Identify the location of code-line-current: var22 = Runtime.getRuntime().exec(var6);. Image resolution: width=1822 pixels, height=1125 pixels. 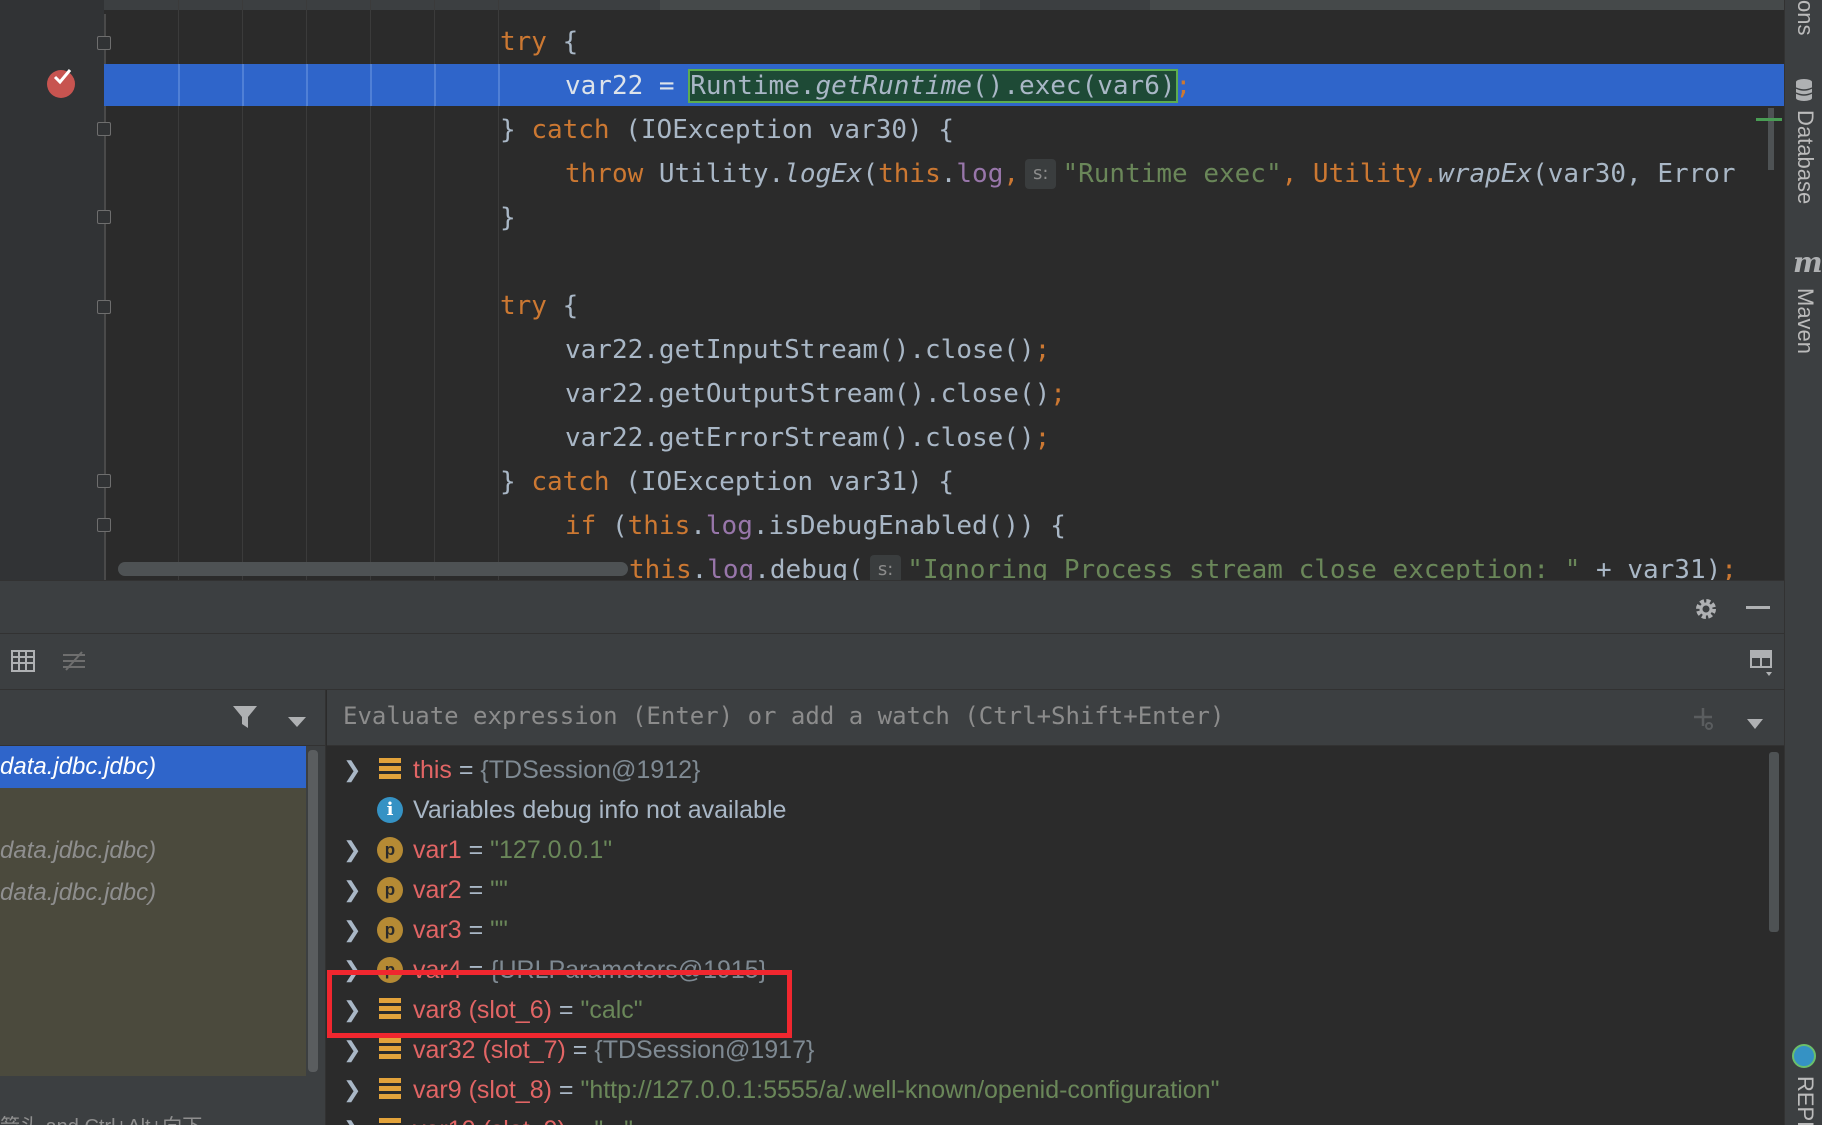
(878, 86).